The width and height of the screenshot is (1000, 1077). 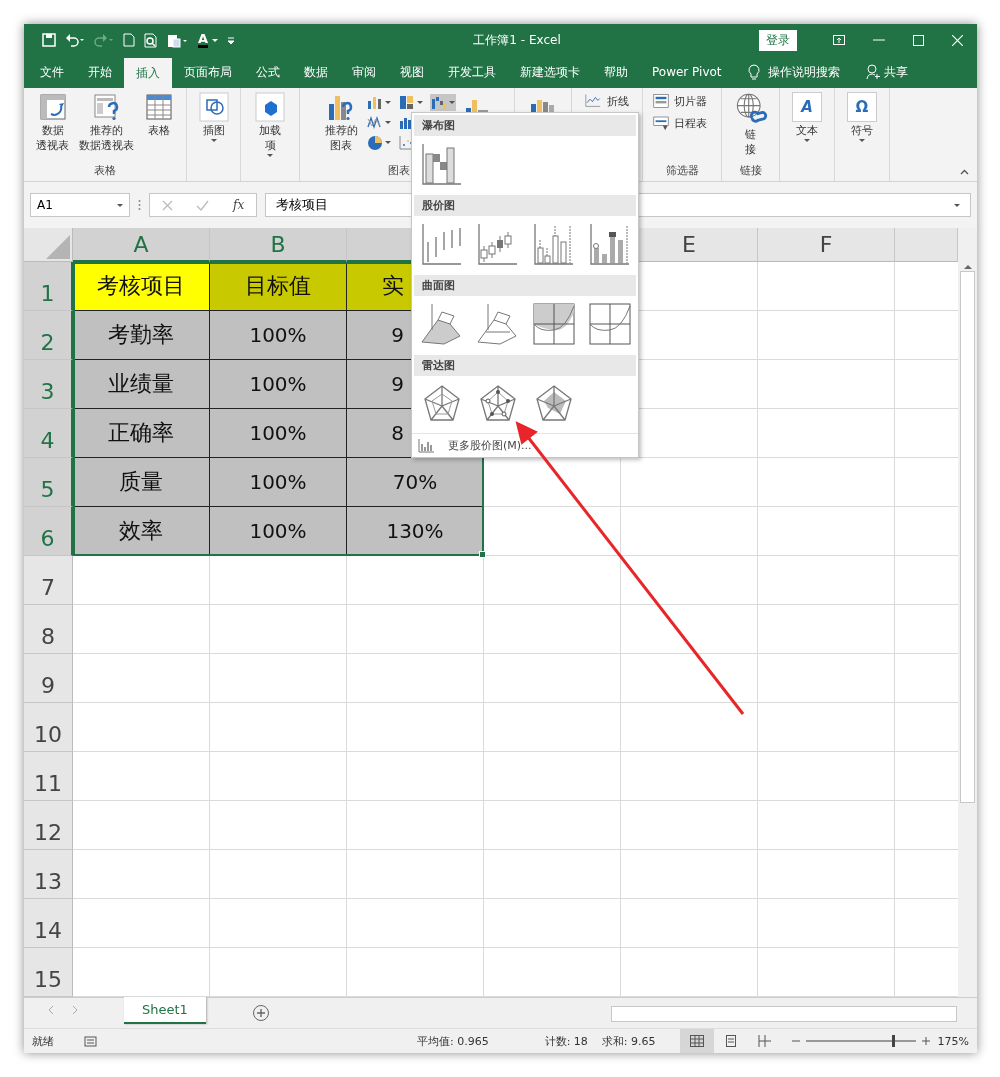 What do you see at coordinates (48, 972) in the screenshot?
I see `row-header: 15` at bounding box center [48, 972].